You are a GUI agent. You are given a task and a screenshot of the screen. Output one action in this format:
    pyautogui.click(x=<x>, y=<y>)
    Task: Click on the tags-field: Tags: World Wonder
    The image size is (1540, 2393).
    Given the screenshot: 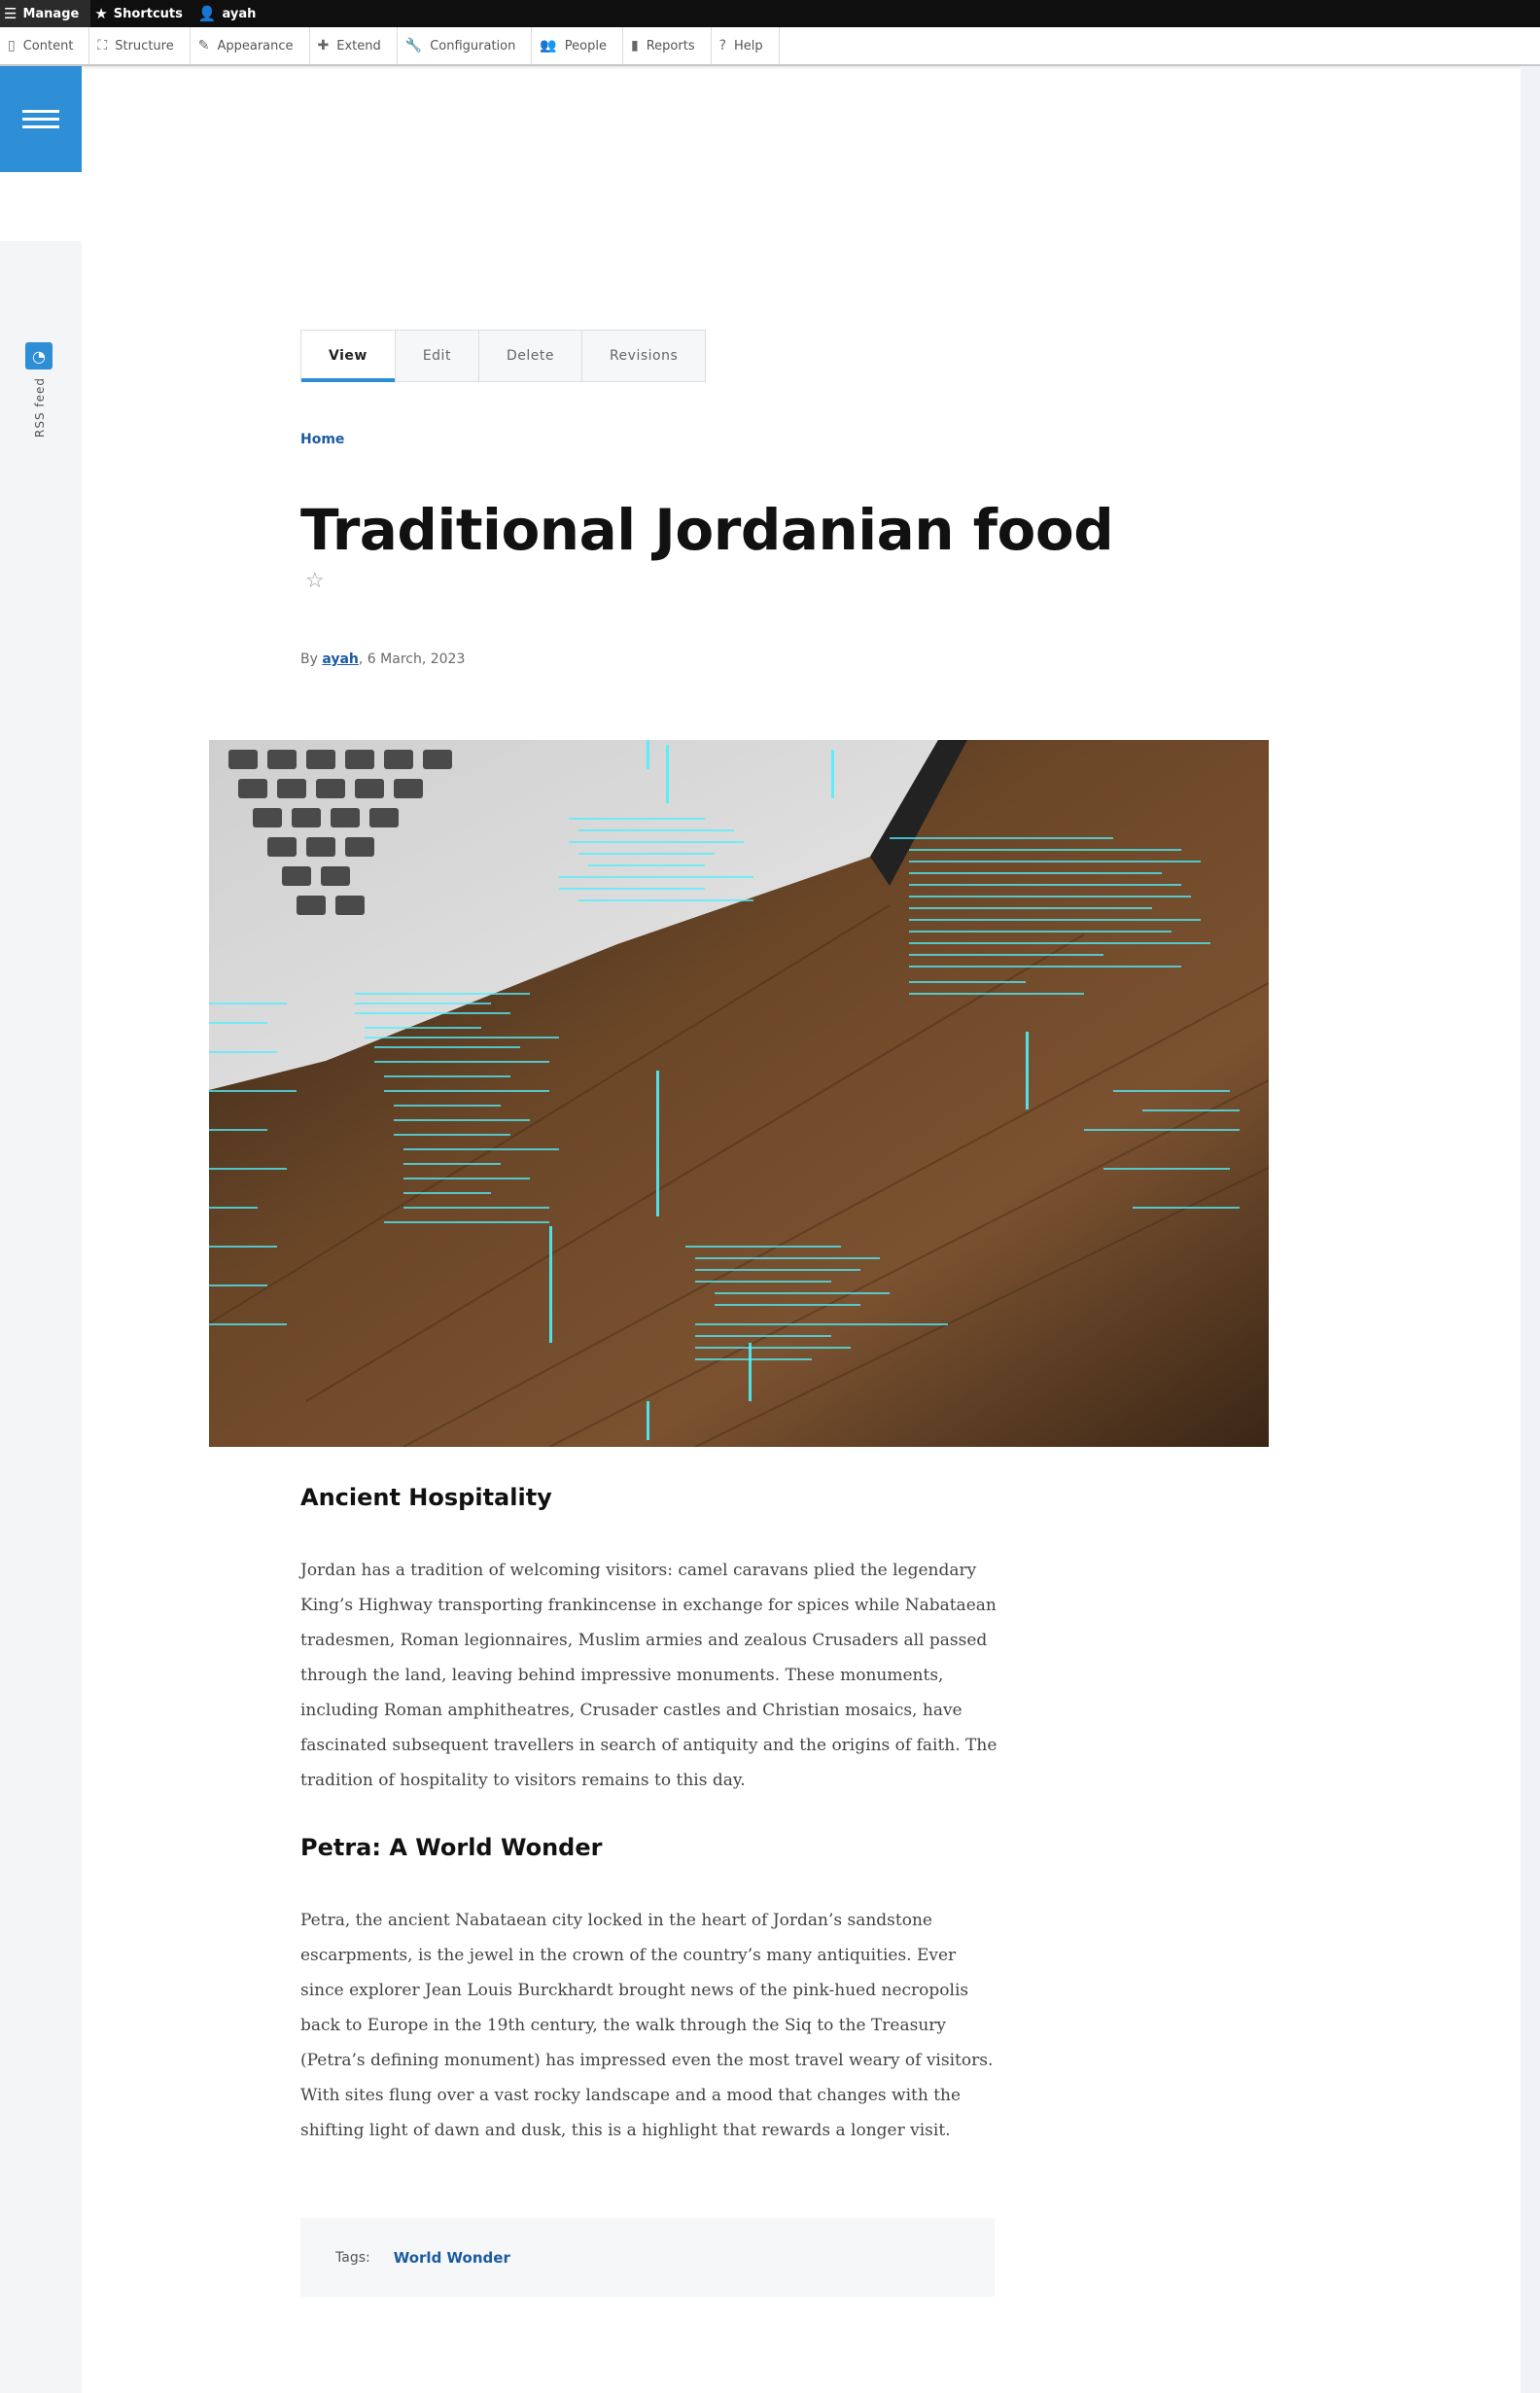 What is the action you would take?
    pyautogui.click(x=647, y=2257)
    